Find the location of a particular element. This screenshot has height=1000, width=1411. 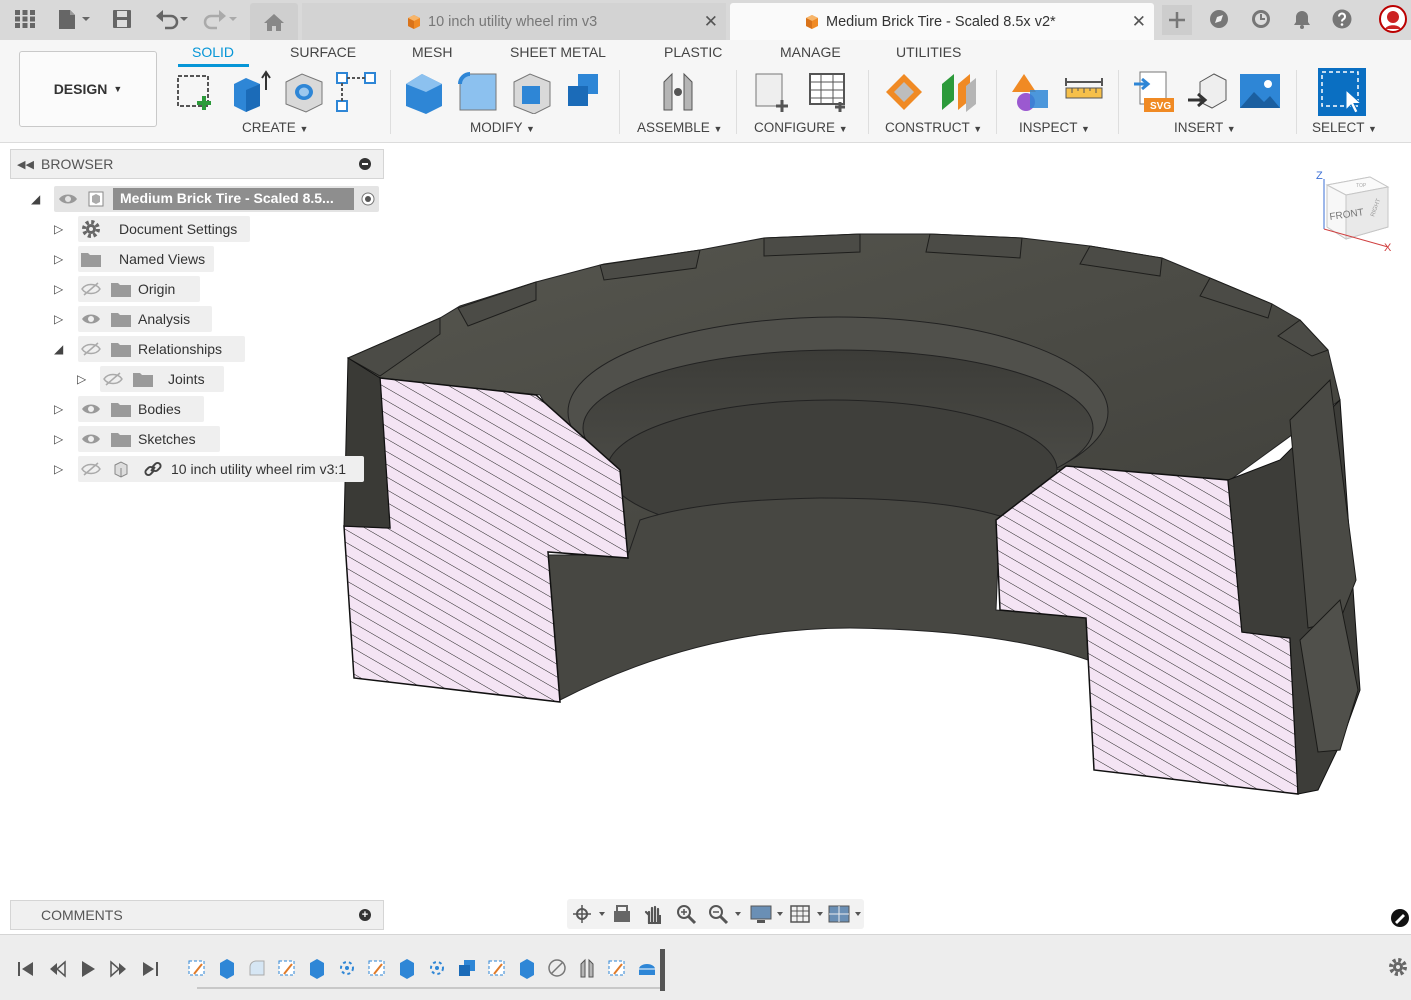

fillet-icon is located at coordinates (478, 92).